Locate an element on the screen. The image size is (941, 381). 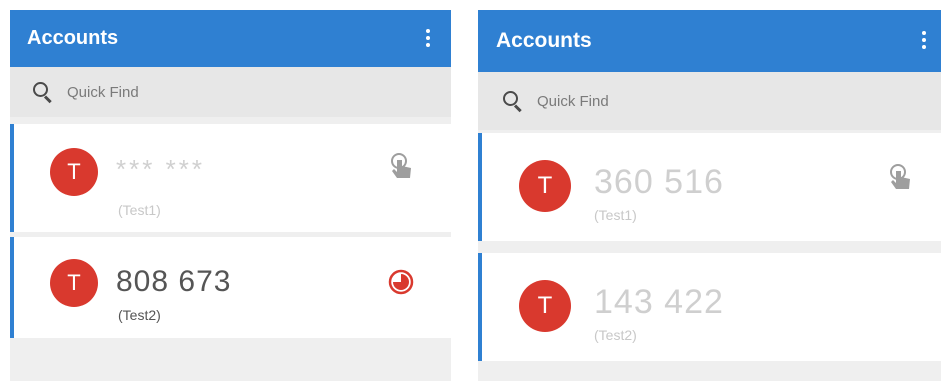
account-card: T *** *** (Test1) is located at coordinates (230, 178).